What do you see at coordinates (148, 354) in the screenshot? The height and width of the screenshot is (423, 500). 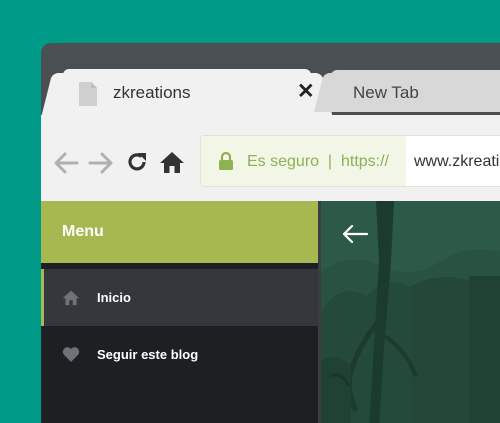 I see `sidebar-item-label: Seguir este blog` at bounding box center [148, 354].